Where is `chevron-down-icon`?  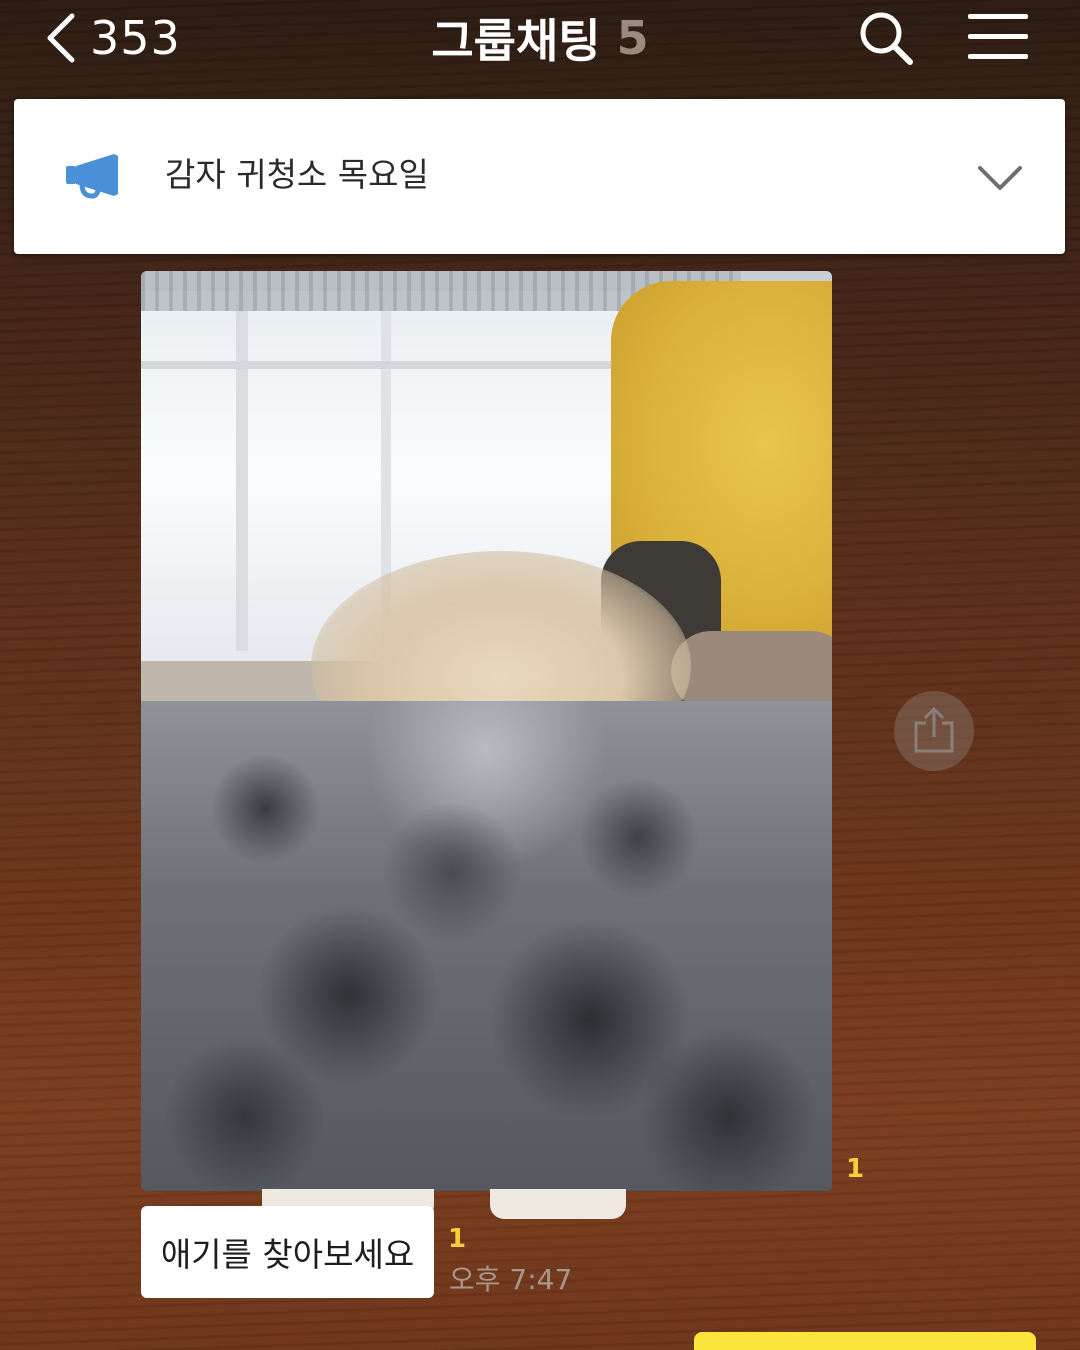
chevron-down-icon is located at coordinates (1000, 177).